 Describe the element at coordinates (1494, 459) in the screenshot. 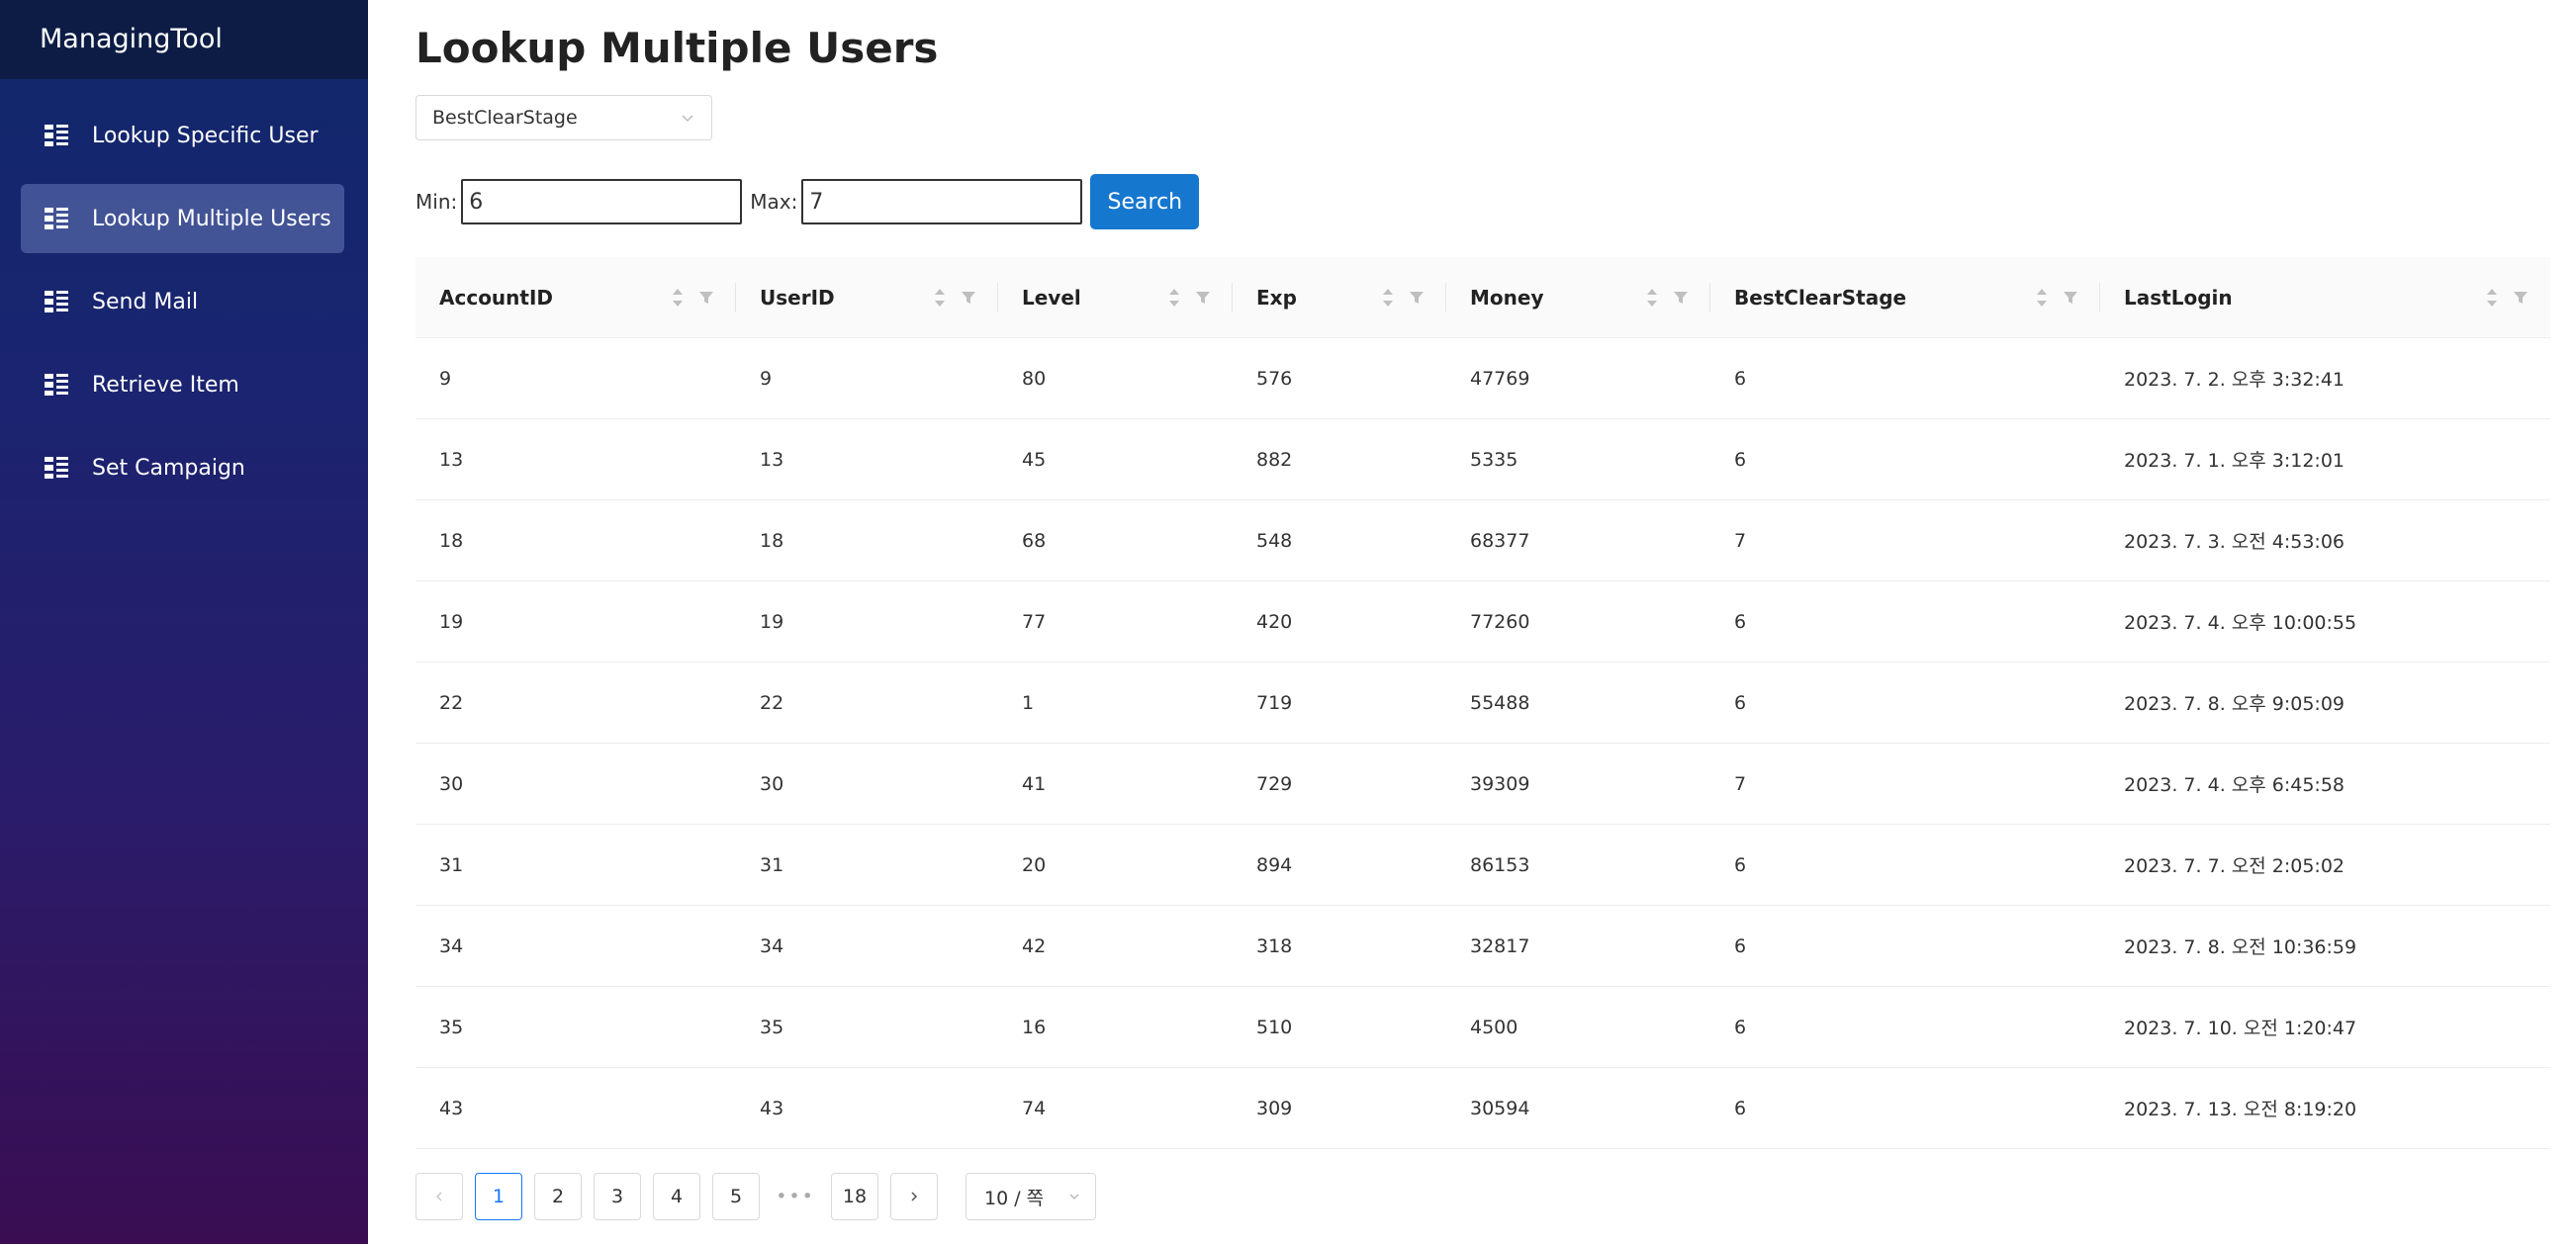

I see `cell-money: 5335` at that location.